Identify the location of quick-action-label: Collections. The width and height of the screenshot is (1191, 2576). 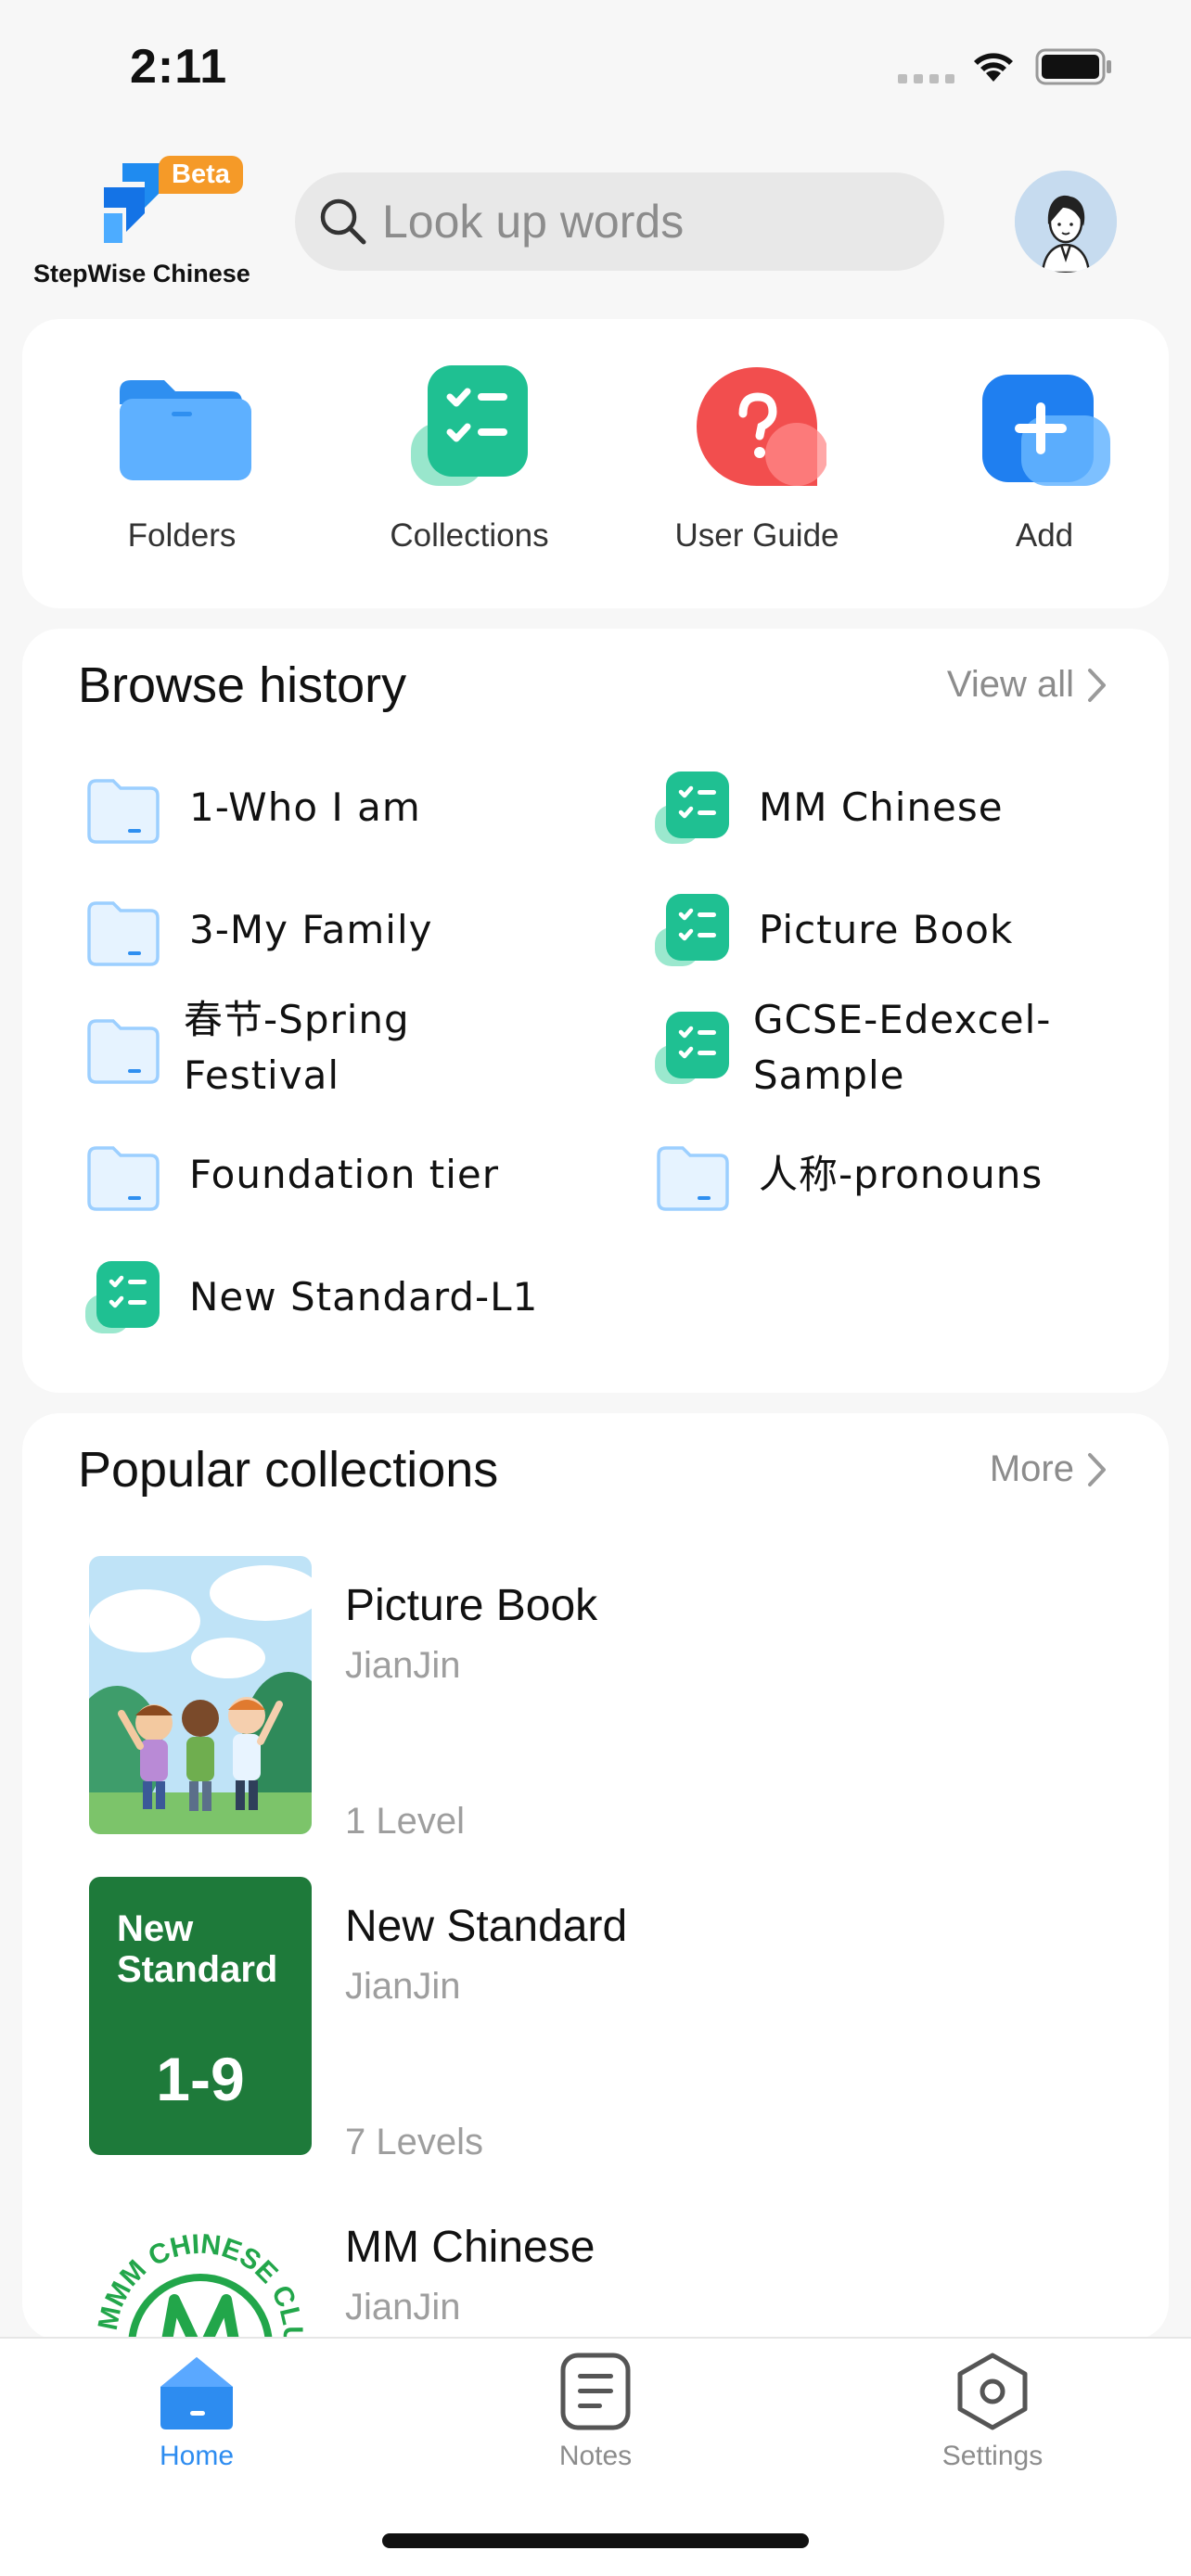
(469, 535).